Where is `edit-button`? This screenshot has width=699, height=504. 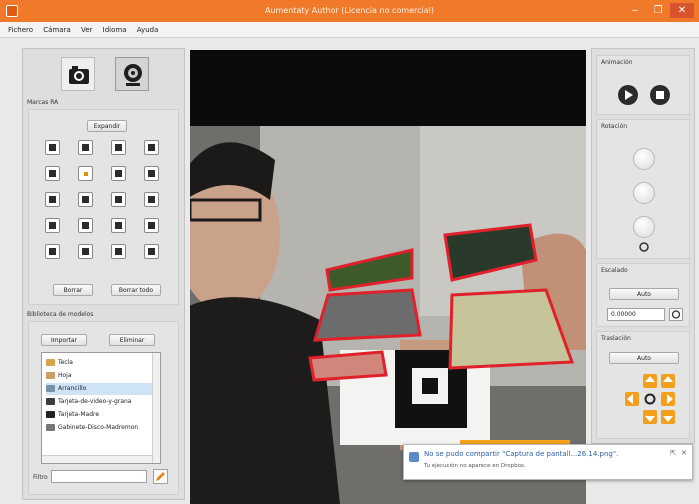 edit-button is located at coordinates (160, 476).